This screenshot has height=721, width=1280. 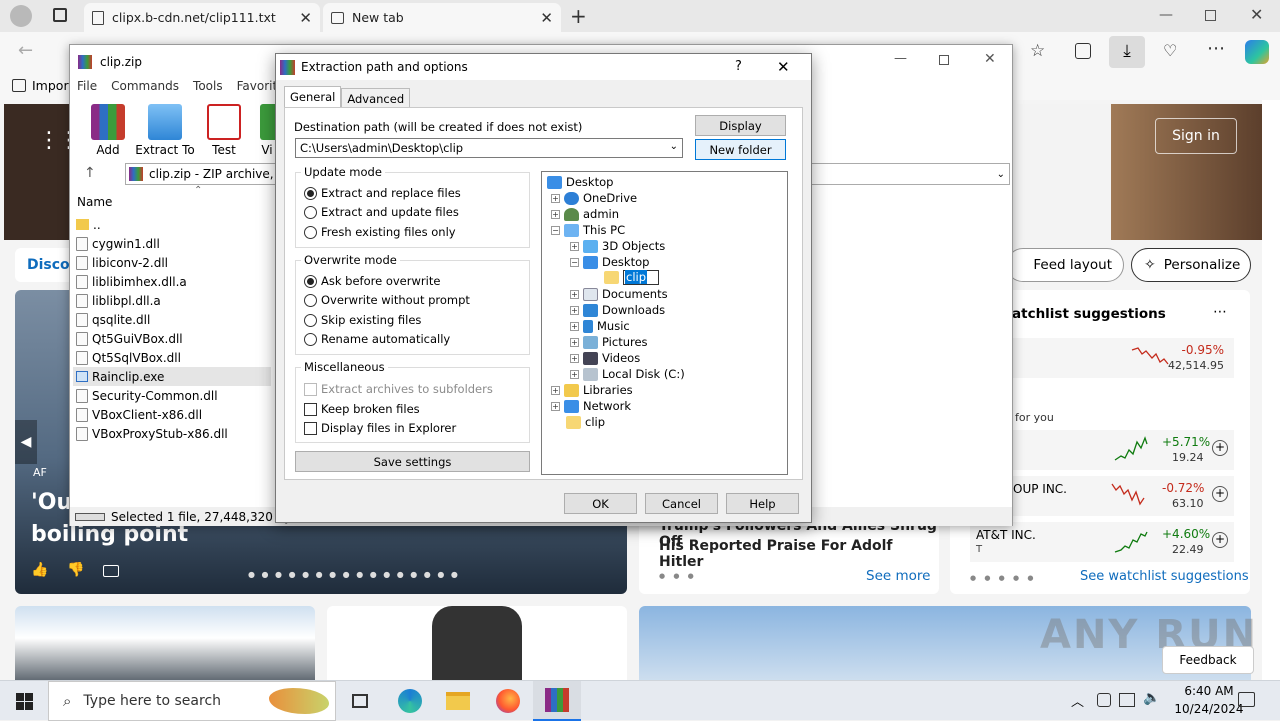 What do you see at coordinates (26, 442) in the screenshot?
I see `carousel-prev-icon: ◀` at bounding box center [26, 442].